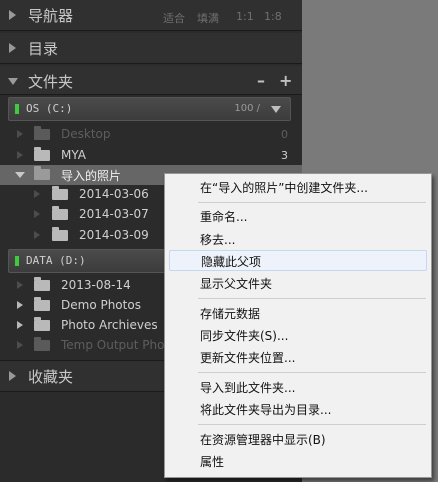 Image resolution: width=438 pixels, height=482 pixels. What do you see at coordinates (297, 461) in the screenshot?
I see `menu-item-properties: 属性` at bounding box center [297, 461].